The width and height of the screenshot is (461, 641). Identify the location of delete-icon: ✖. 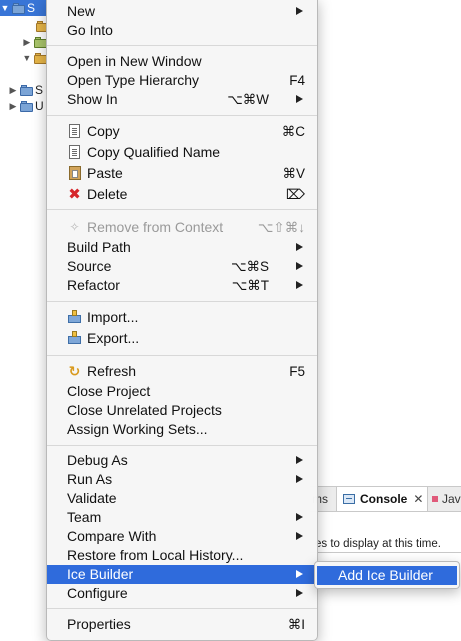
(74, 194).